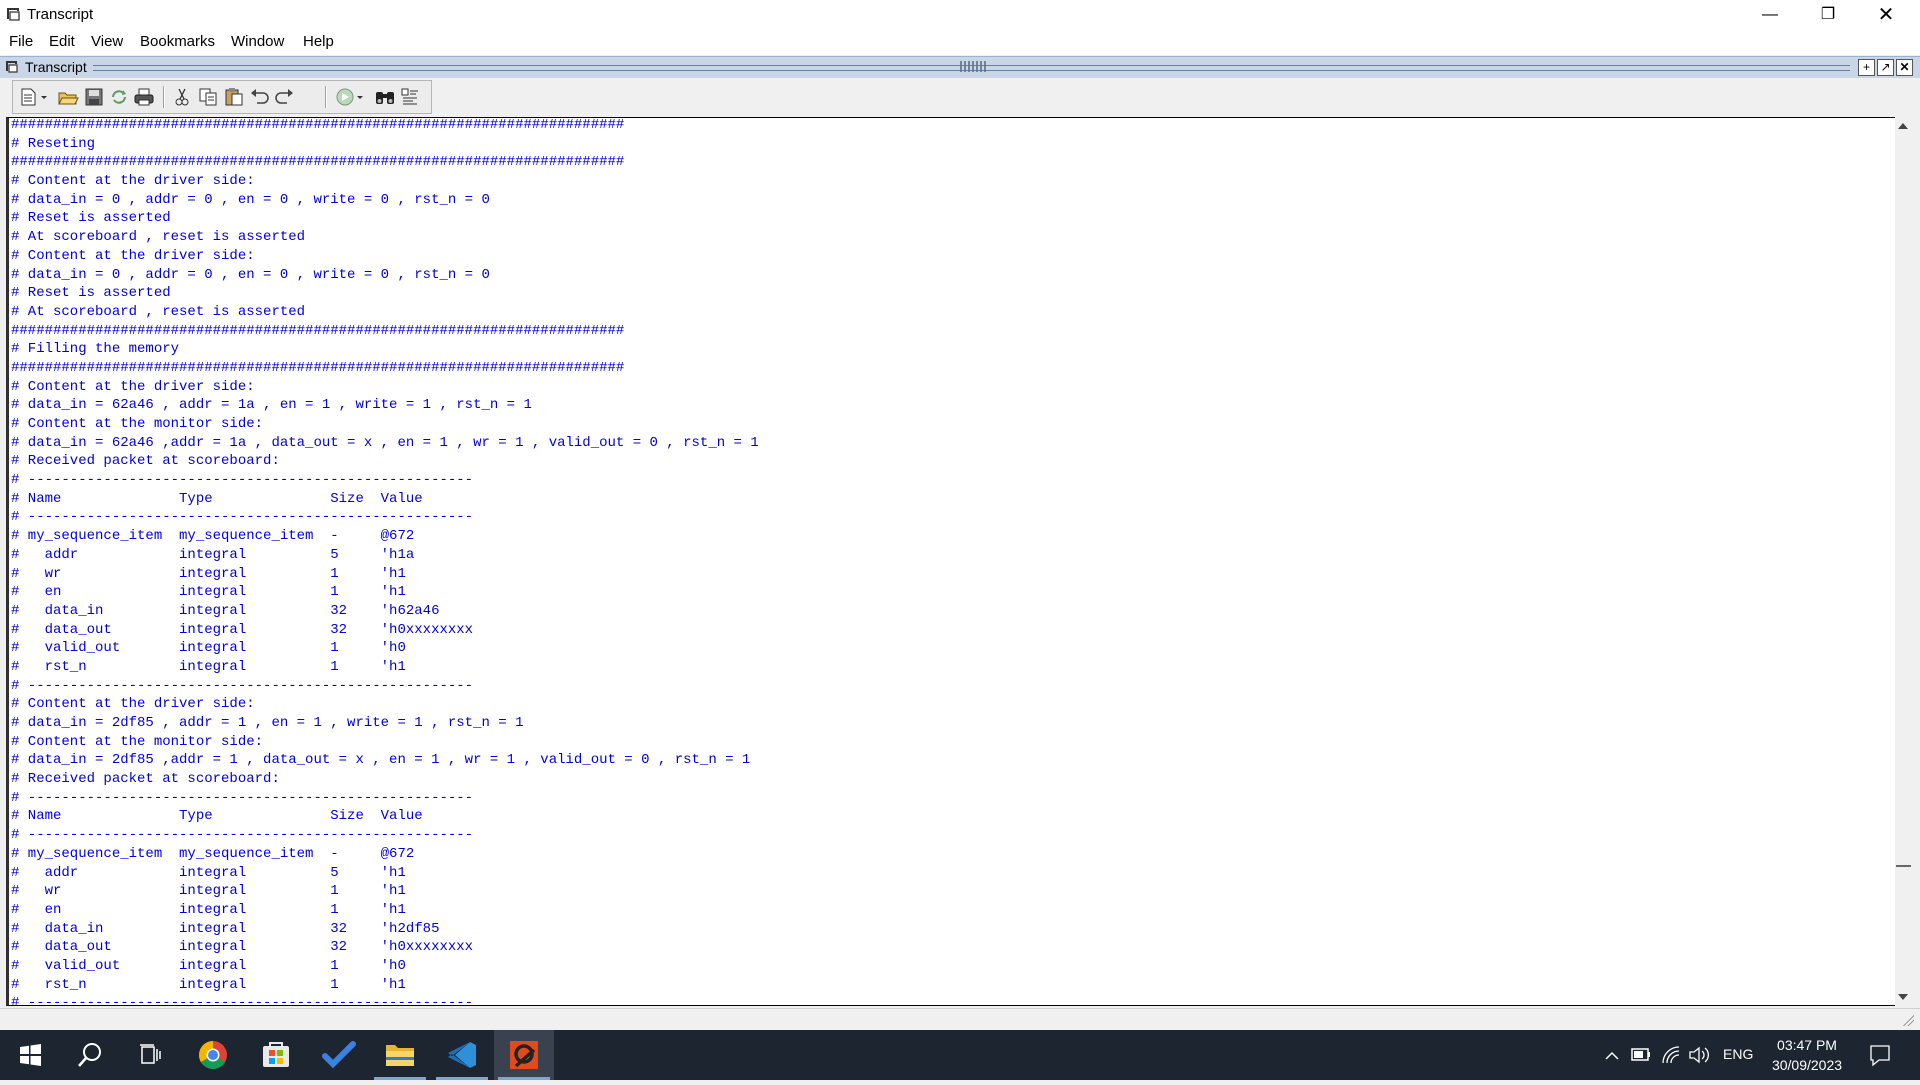 The height and width of the screenshot is (1085, 1920). I want to click on search-button, so click(90, 1055).